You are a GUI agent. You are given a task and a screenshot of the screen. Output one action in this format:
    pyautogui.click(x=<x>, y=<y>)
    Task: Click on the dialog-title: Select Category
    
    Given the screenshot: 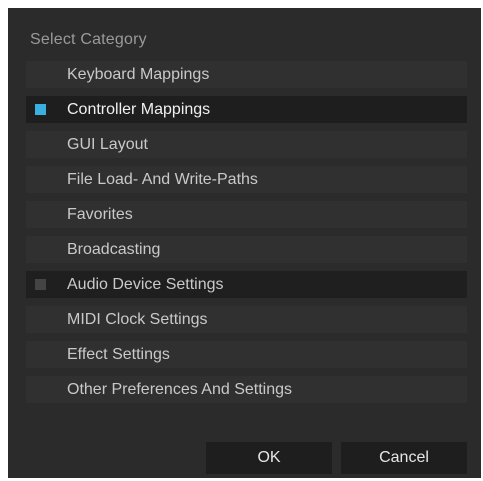 What is the action you would take?
    pyautogui.click(x=88, y=39)
    